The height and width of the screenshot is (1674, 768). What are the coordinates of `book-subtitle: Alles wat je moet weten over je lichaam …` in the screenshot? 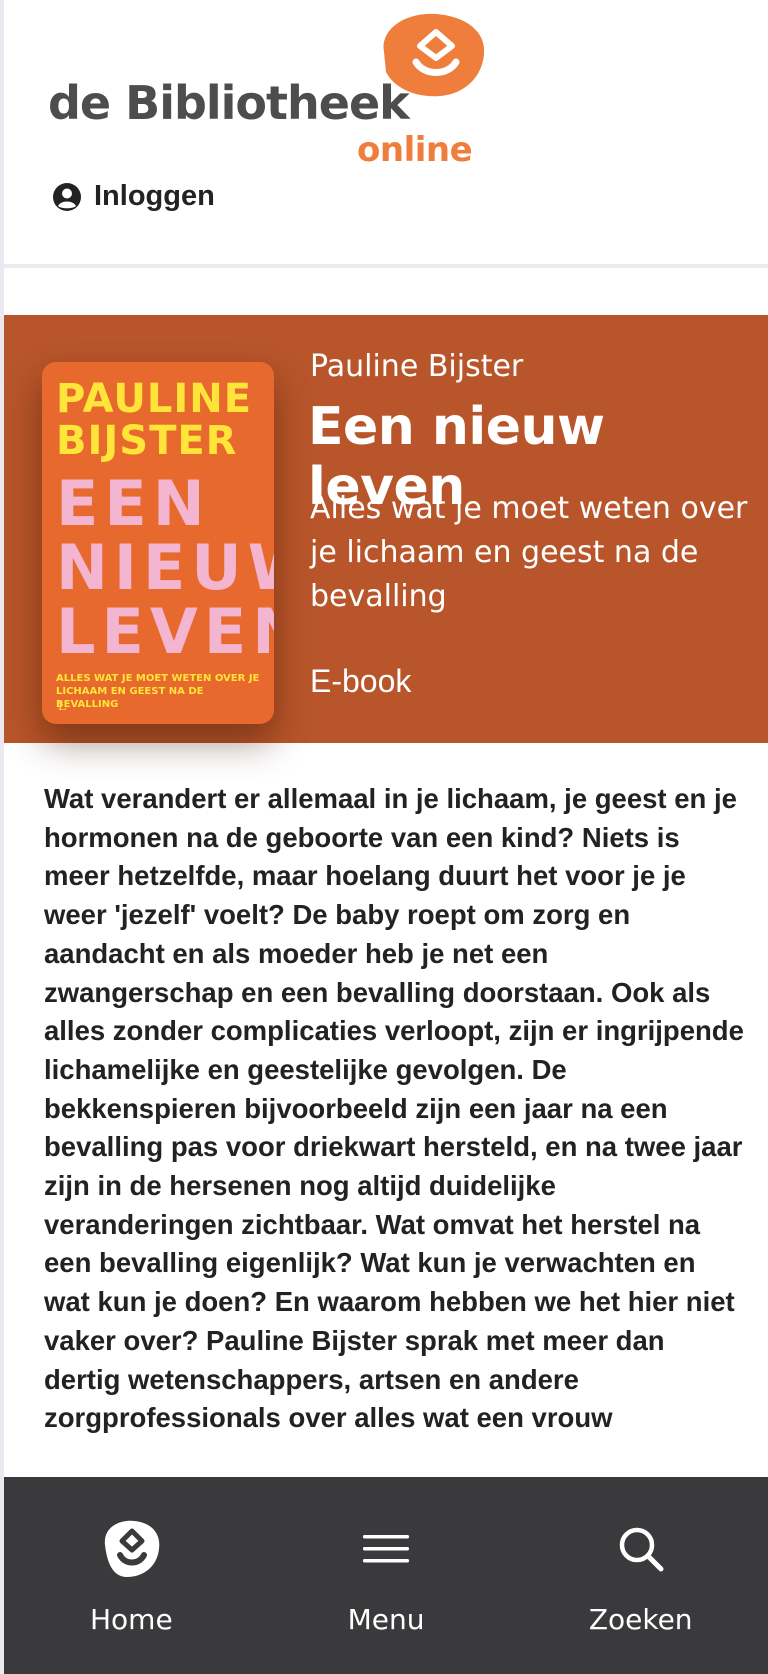 It's located at (529, 552).